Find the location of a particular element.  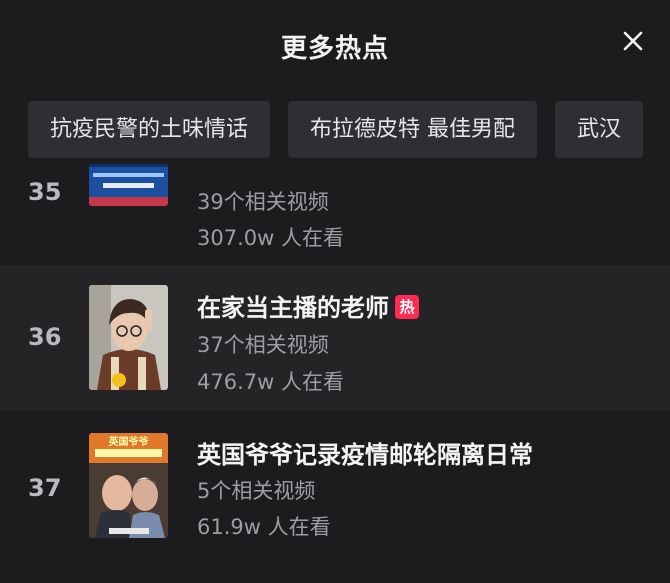

panel-title: 更多热点 is located at coordinates (334, 49).